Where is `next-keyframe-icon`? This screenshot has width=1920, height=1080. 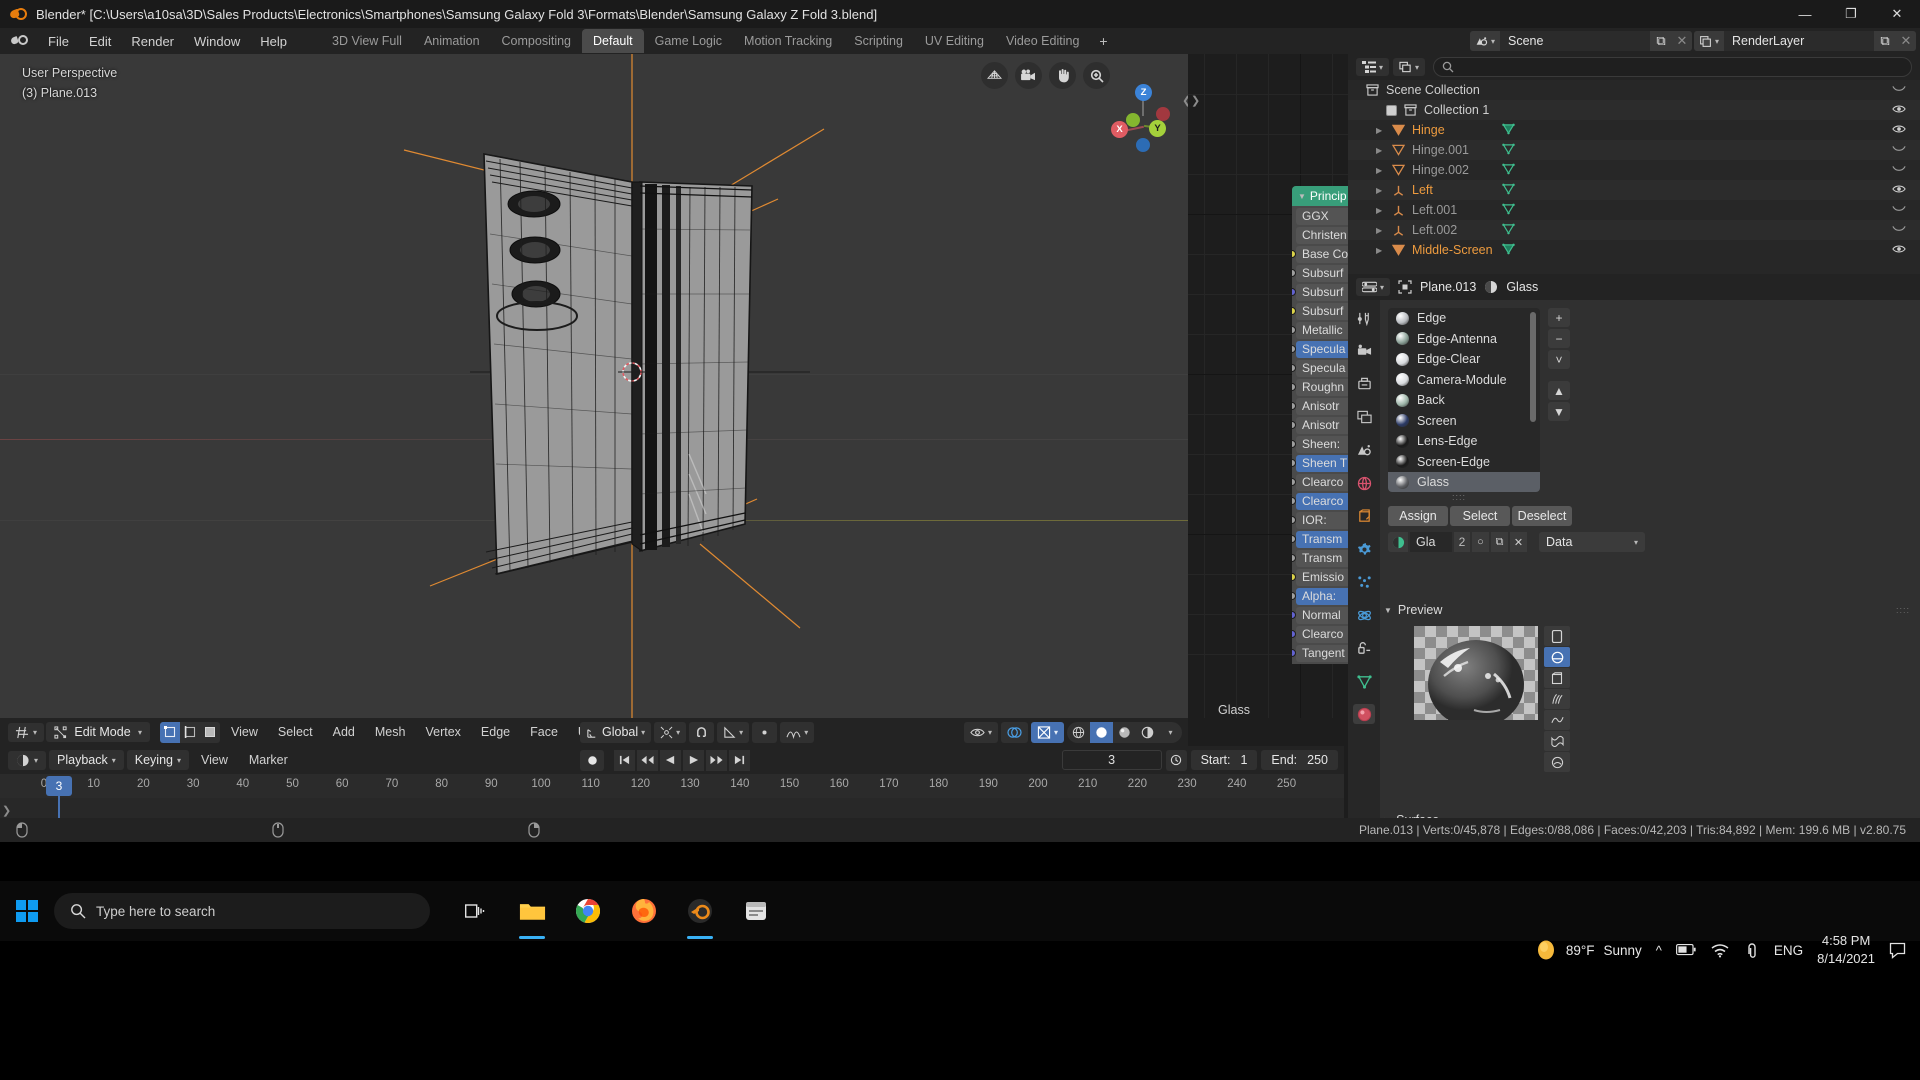 next-keyframe-icon is located at coordinates (716, 760).